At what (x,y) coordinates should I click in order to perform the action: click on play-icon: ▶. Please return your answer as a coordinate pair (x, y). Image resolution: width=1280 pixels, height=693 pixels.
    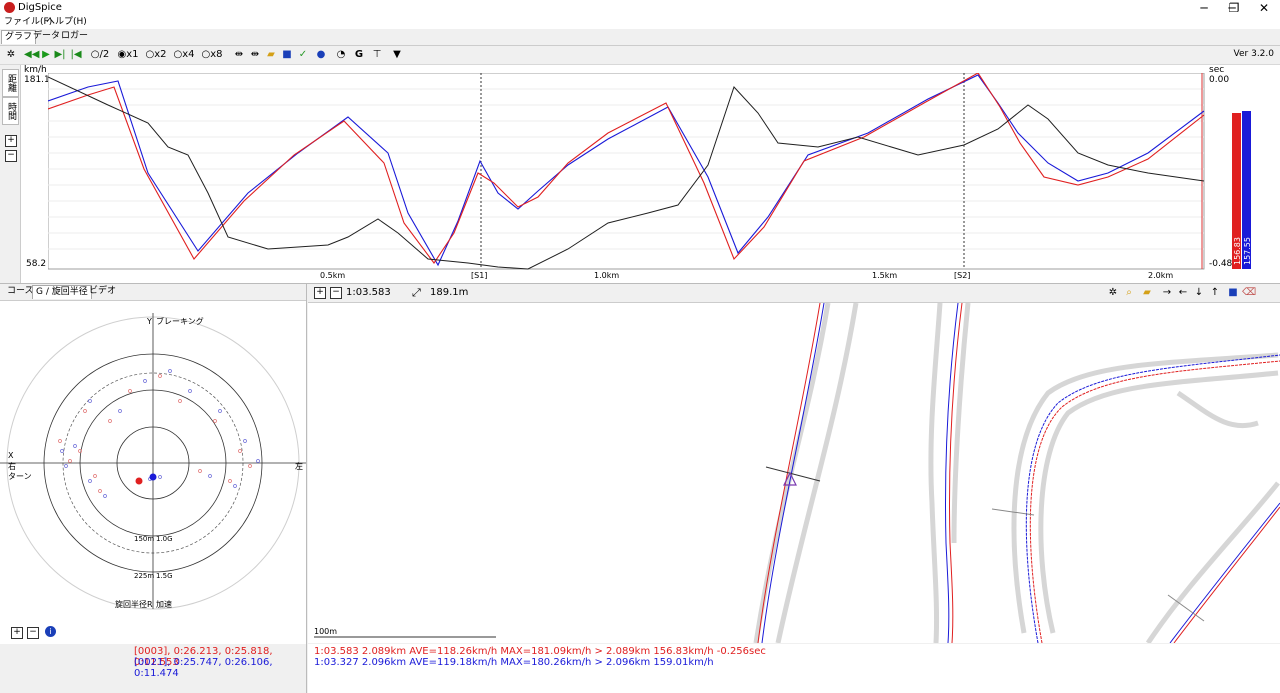
    Looking at the image, I should click on (46, 55).